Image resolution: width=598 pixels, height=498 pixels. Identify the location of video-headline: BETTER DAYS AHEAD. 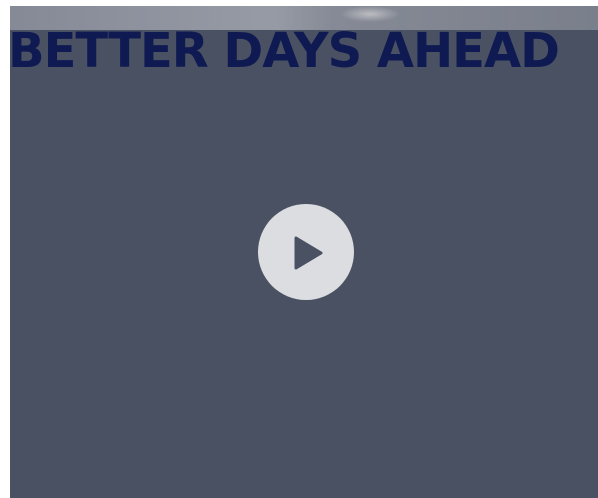
(285, 51).